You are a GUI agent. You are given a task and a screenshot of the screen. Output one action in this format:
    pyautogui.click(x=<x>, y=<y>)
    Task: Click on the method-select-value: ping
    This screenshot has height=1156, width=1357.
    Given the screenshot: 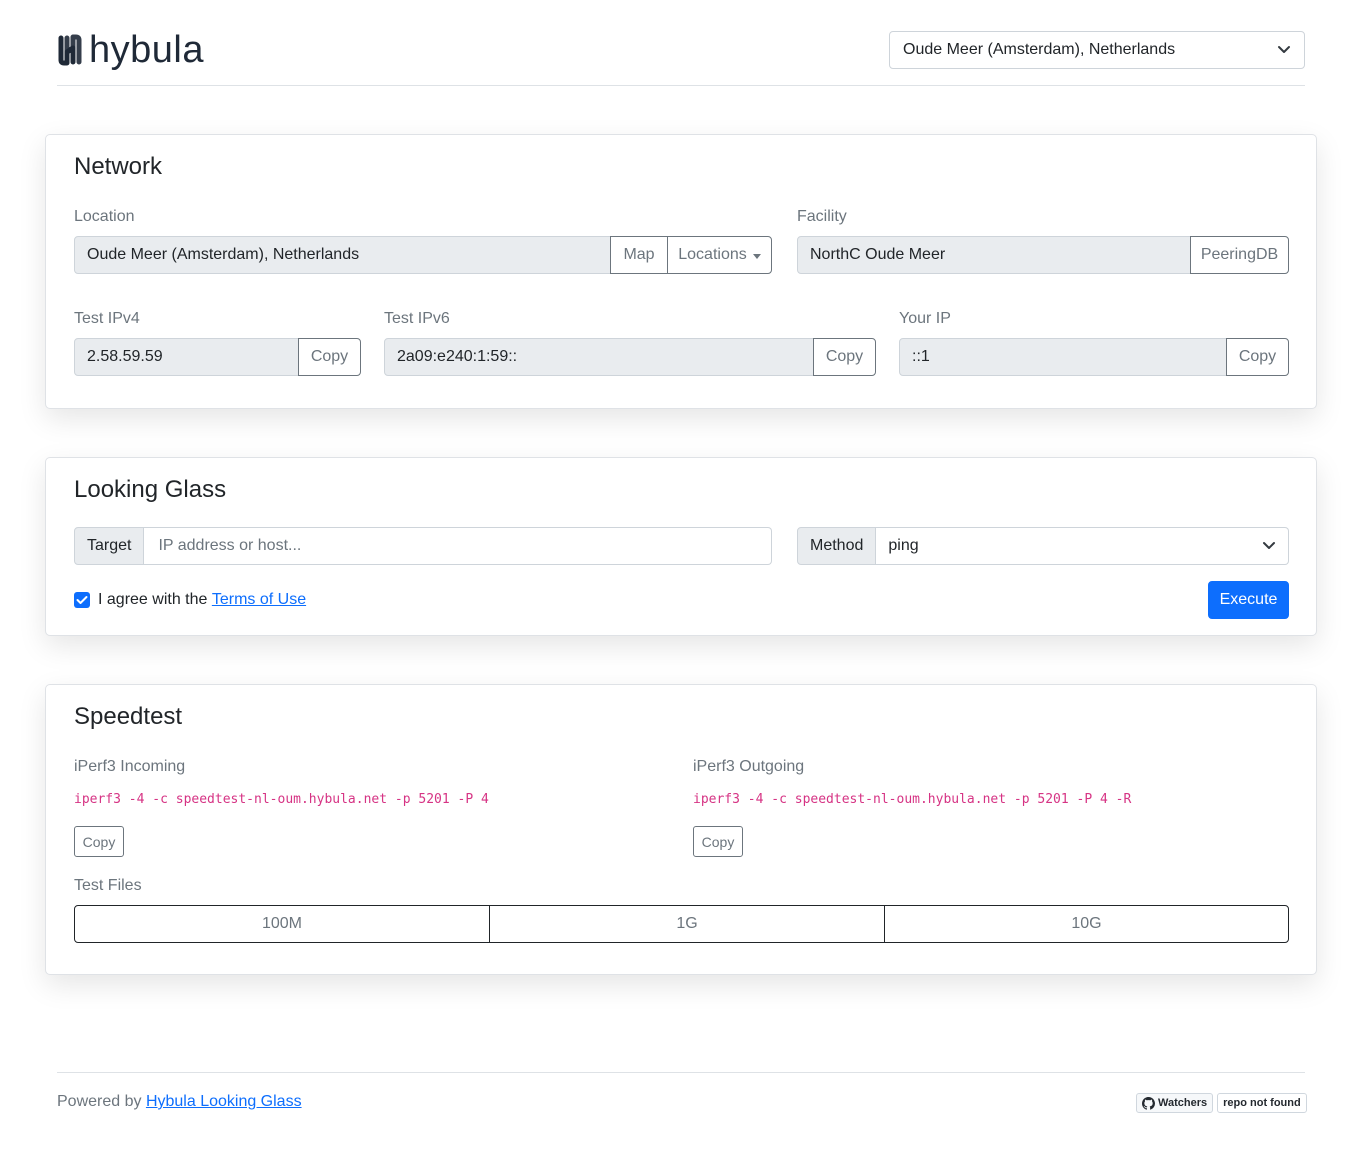 What is the action you would take?
    pyautogui.click(x=903, y=545)
    